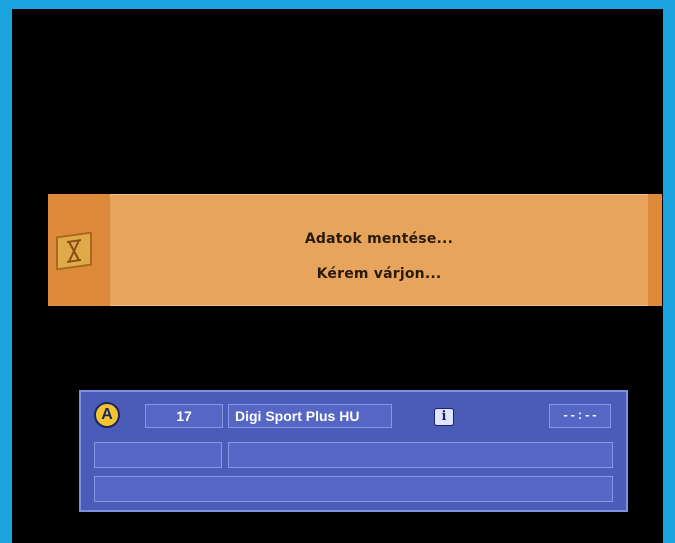 This screenshot has height=543, width=675. What do you see at coordinates (420, 455) in the screenshot?
I see `program-title-field` at bounding box center [420, 455].